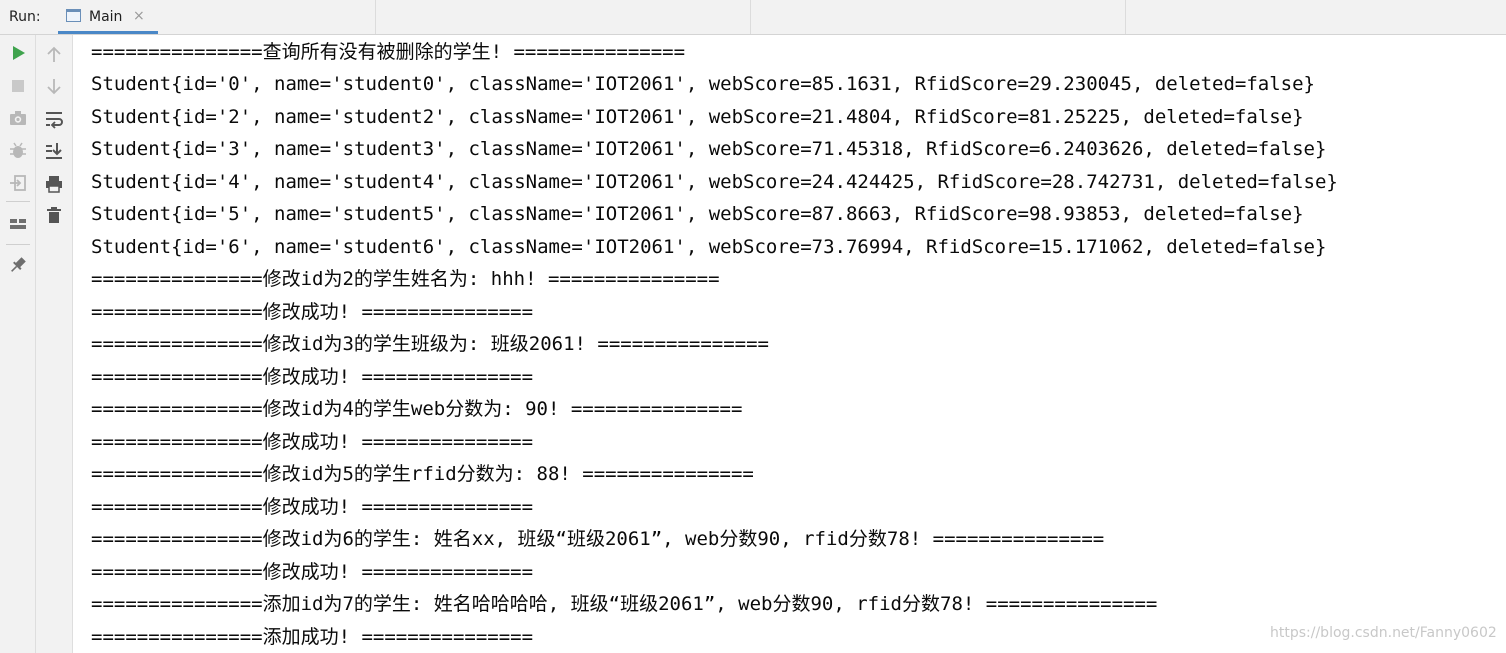 This screenshot has width=1506, height=653. Describe the element at coordinates (54, 215) in the screenshot. I see `trash-icon` at that location.